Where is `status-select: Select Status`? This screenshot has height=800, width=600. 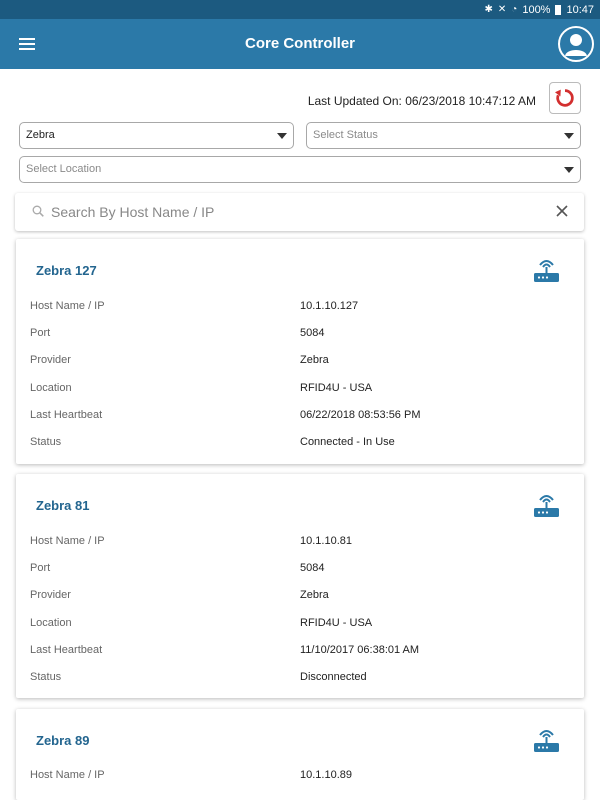 status-select: Select Status is located at coordinates (443, 135).